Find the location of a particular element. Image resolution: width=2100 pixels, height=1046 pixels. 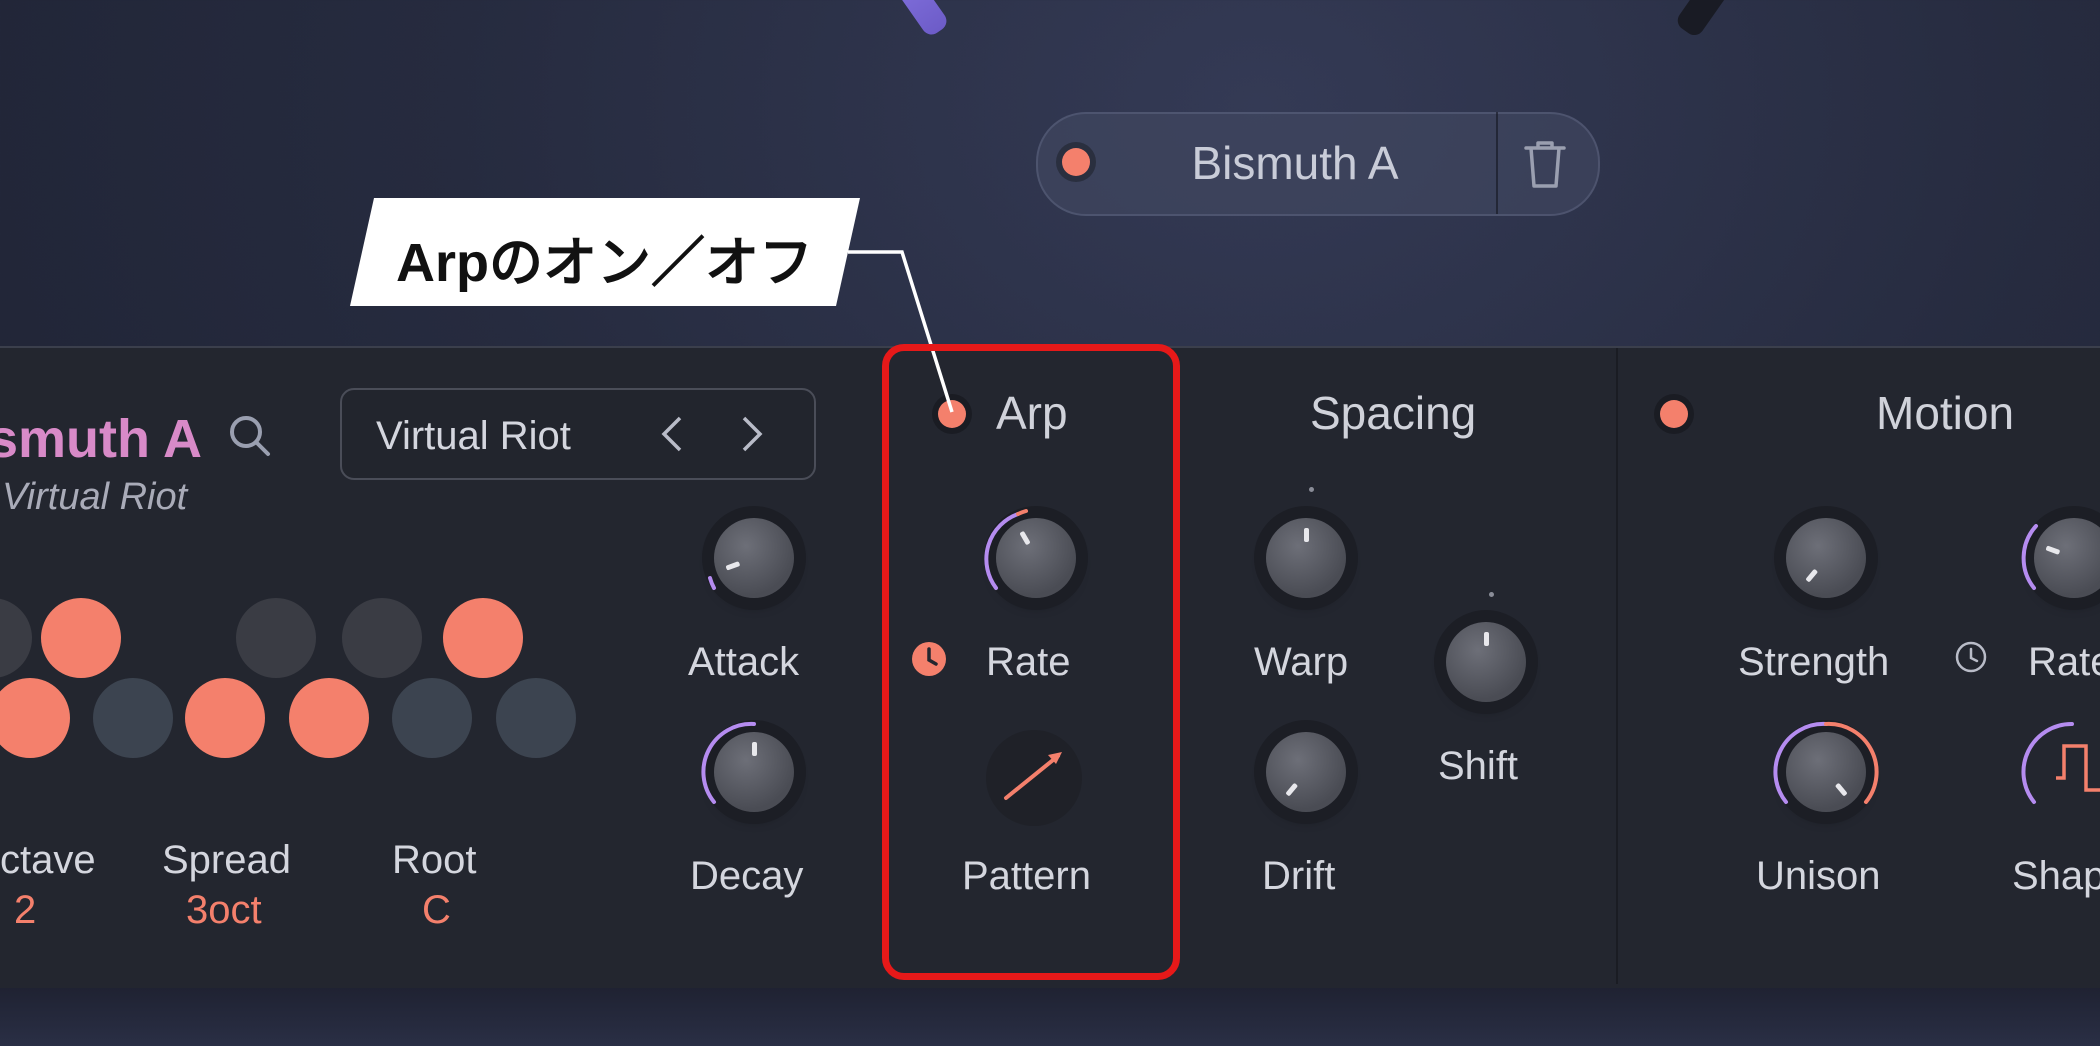

instrument-author: Virtual Riot is located at coordinates (95, 497).